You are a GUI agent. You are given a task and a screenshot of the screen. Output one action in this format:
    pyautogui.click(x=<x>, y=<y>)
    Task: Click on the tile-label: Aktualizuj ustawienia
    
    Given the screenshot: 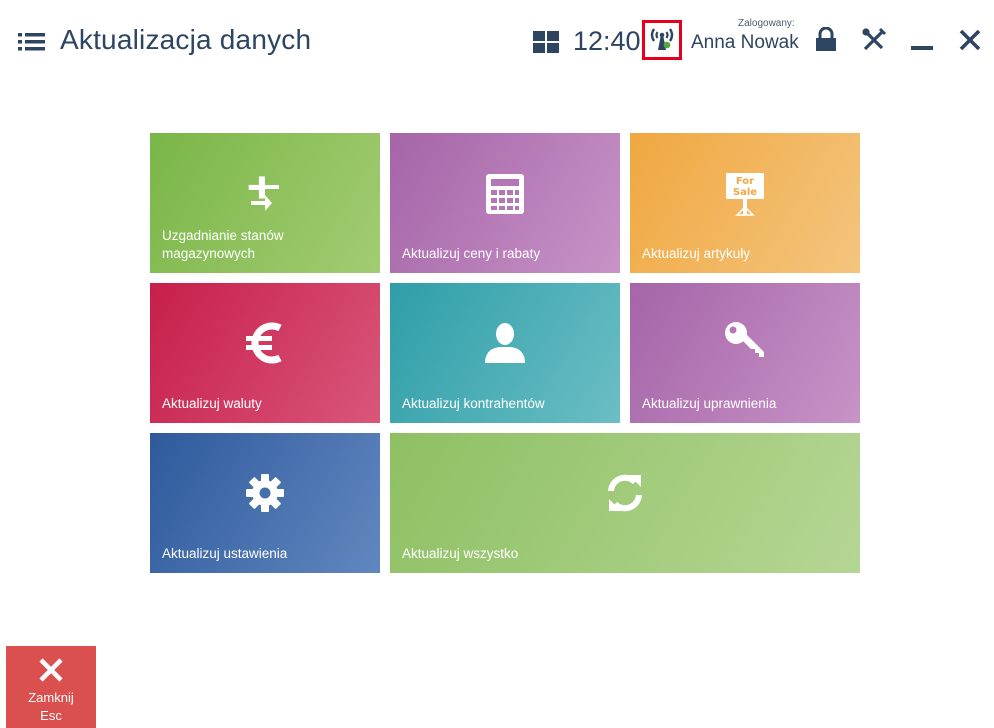 What is the action you would take?
    pyautogui.click(x=225, y=553)
    